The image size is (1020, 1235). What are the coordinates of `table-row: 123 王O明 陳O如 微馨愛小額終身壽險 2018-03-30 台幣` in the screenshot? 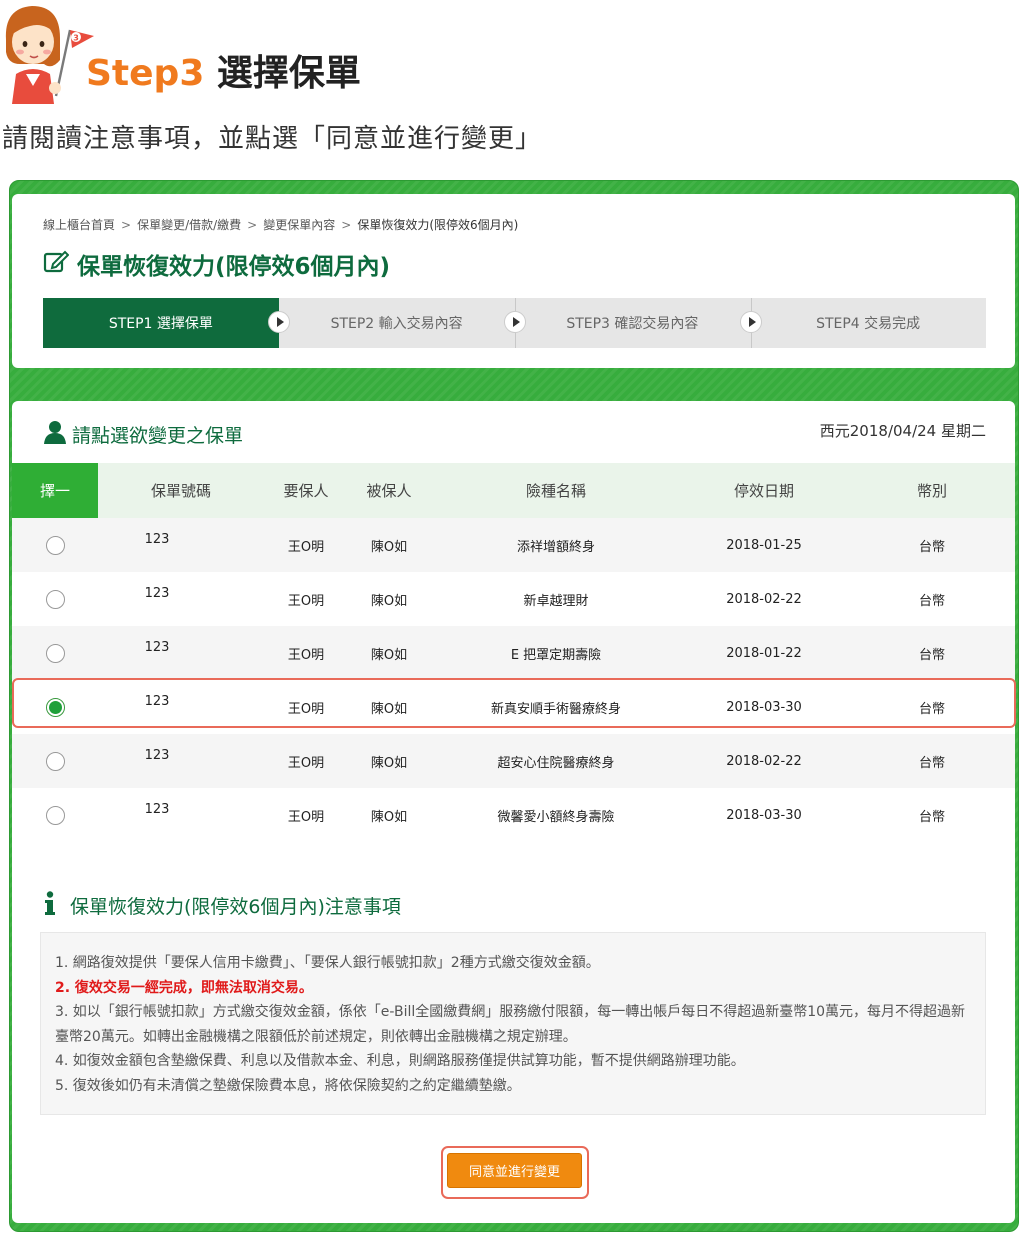 It's located at (513, 815).